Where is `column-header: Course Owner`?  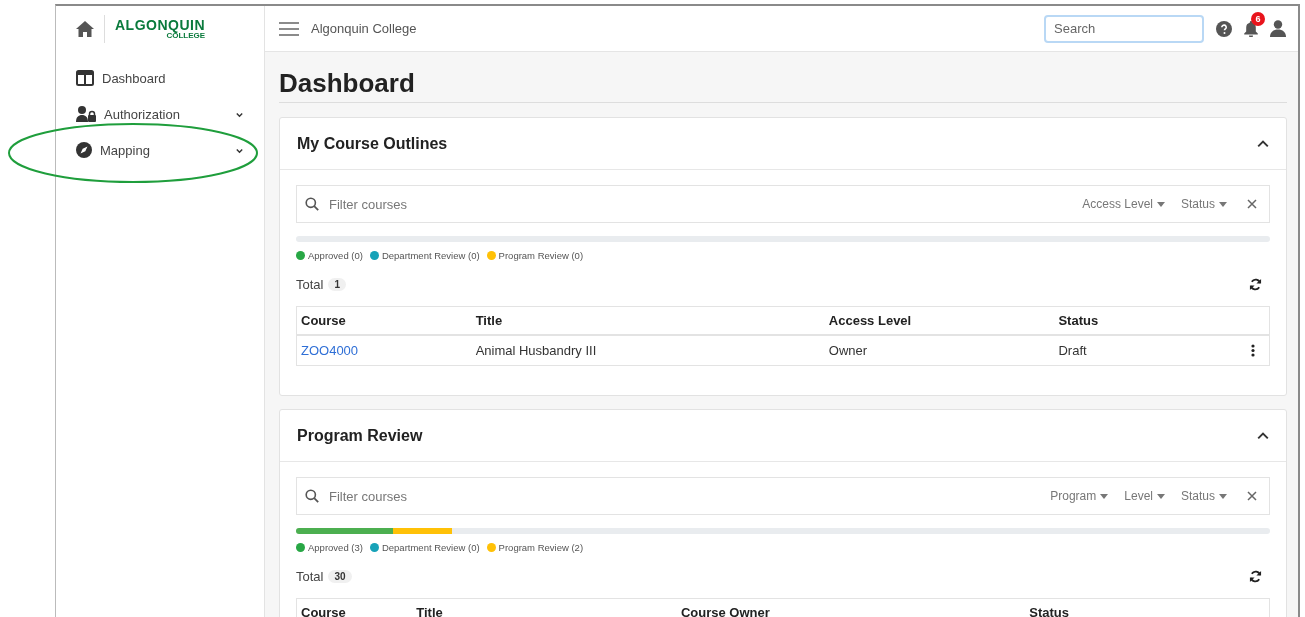
column-header: Course Owner is located at coordinates (851, 607).